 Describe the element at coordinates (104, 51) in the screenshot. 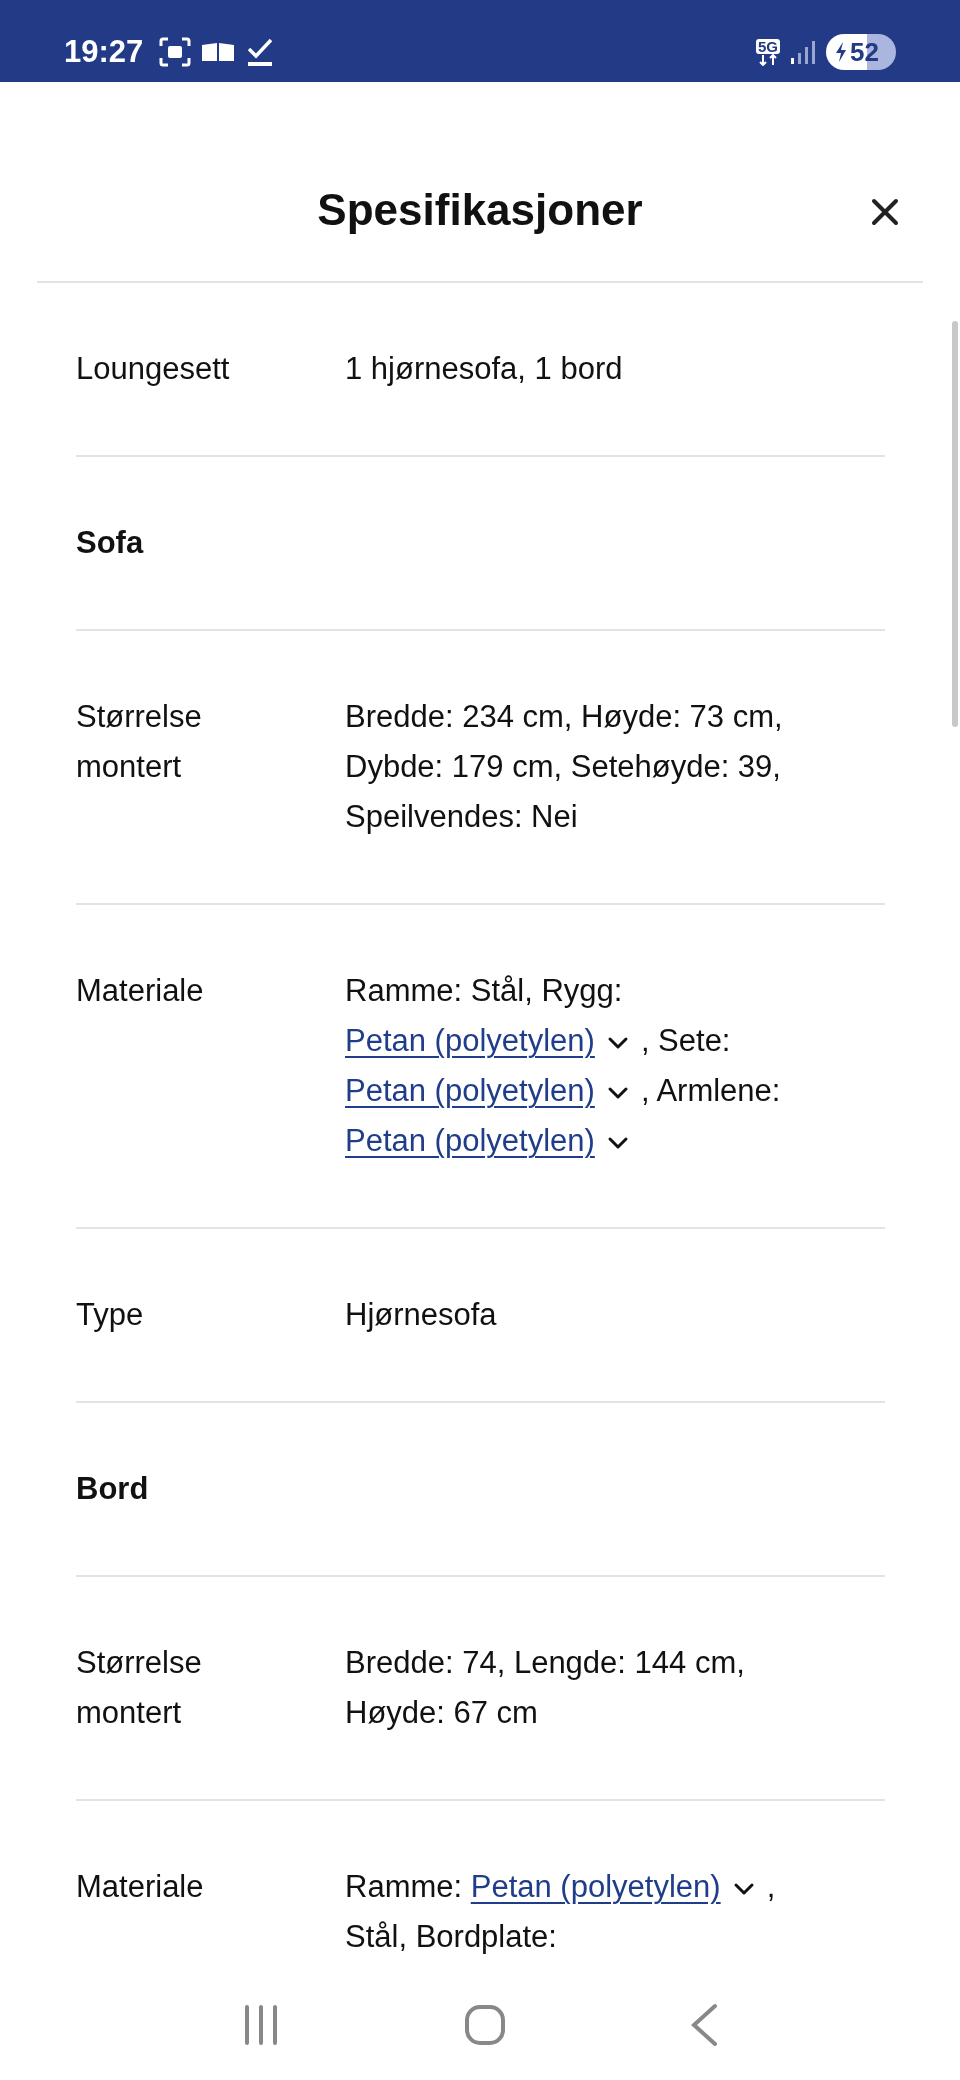

I see `clock: 19:27` at that location.